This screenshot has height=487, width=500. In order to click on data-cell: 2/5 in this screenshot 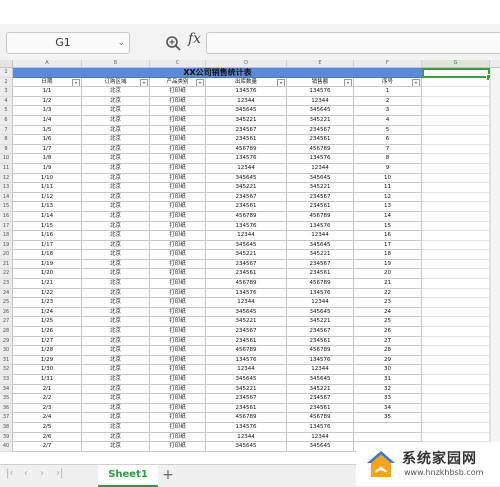, I will do `click(47, 427)`.